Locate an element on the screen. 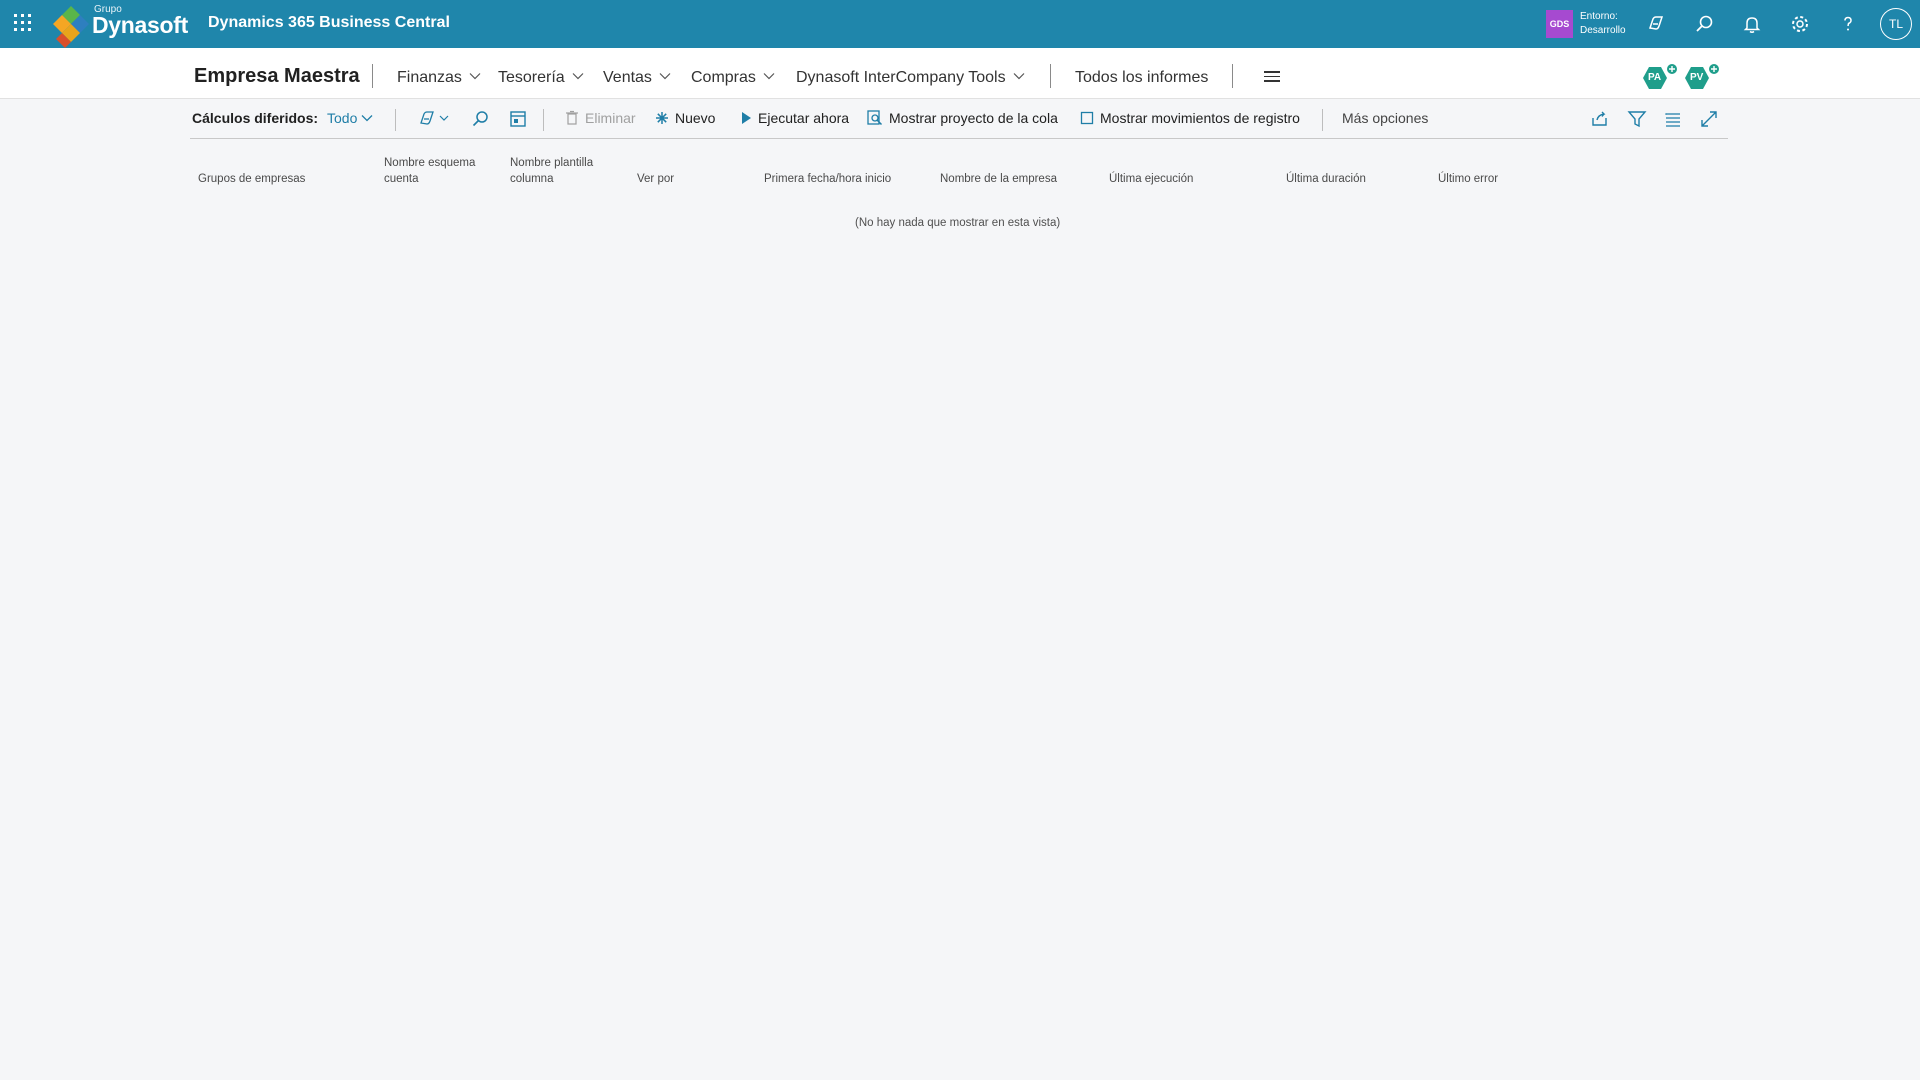 The image size is (1920, 1080). hamburger-menu-icon is located at coordinates (1272, 77).